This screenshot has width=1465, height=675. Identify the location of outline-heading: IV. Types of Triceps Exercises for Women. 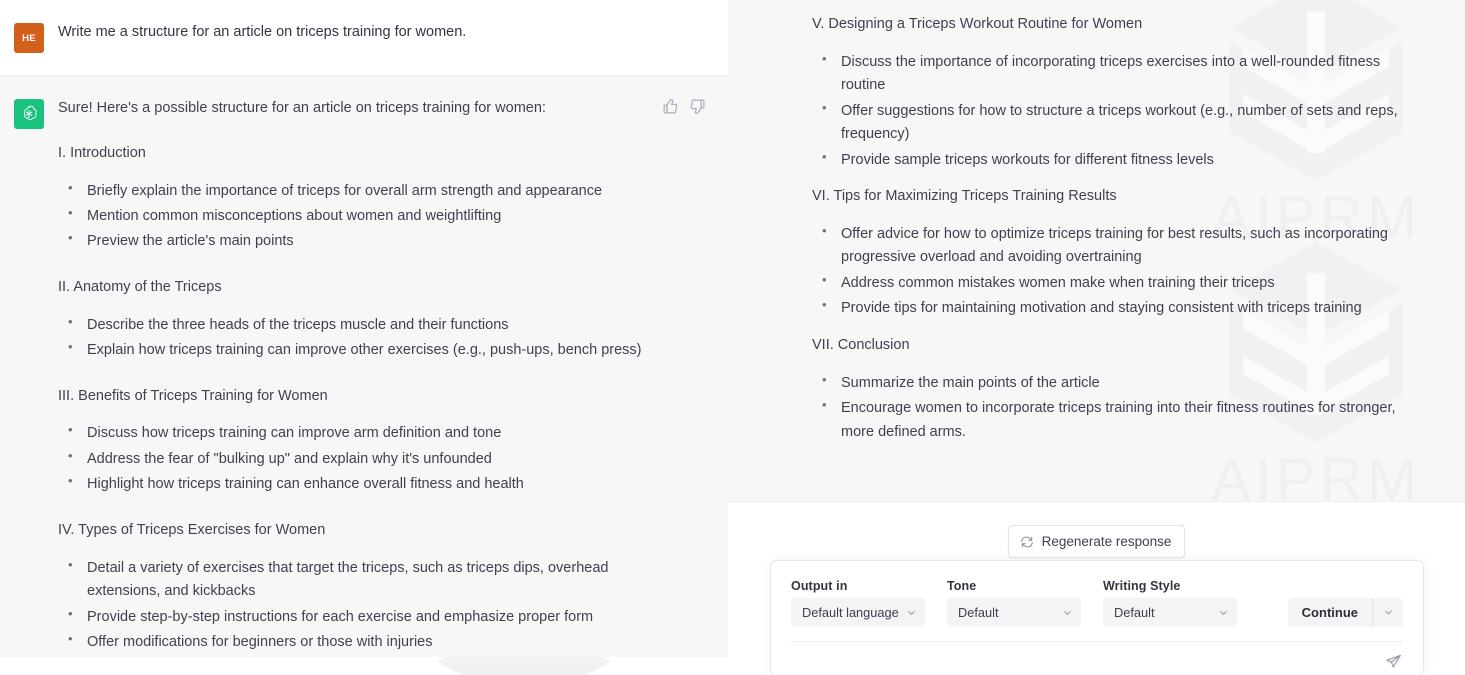
(192, 529).